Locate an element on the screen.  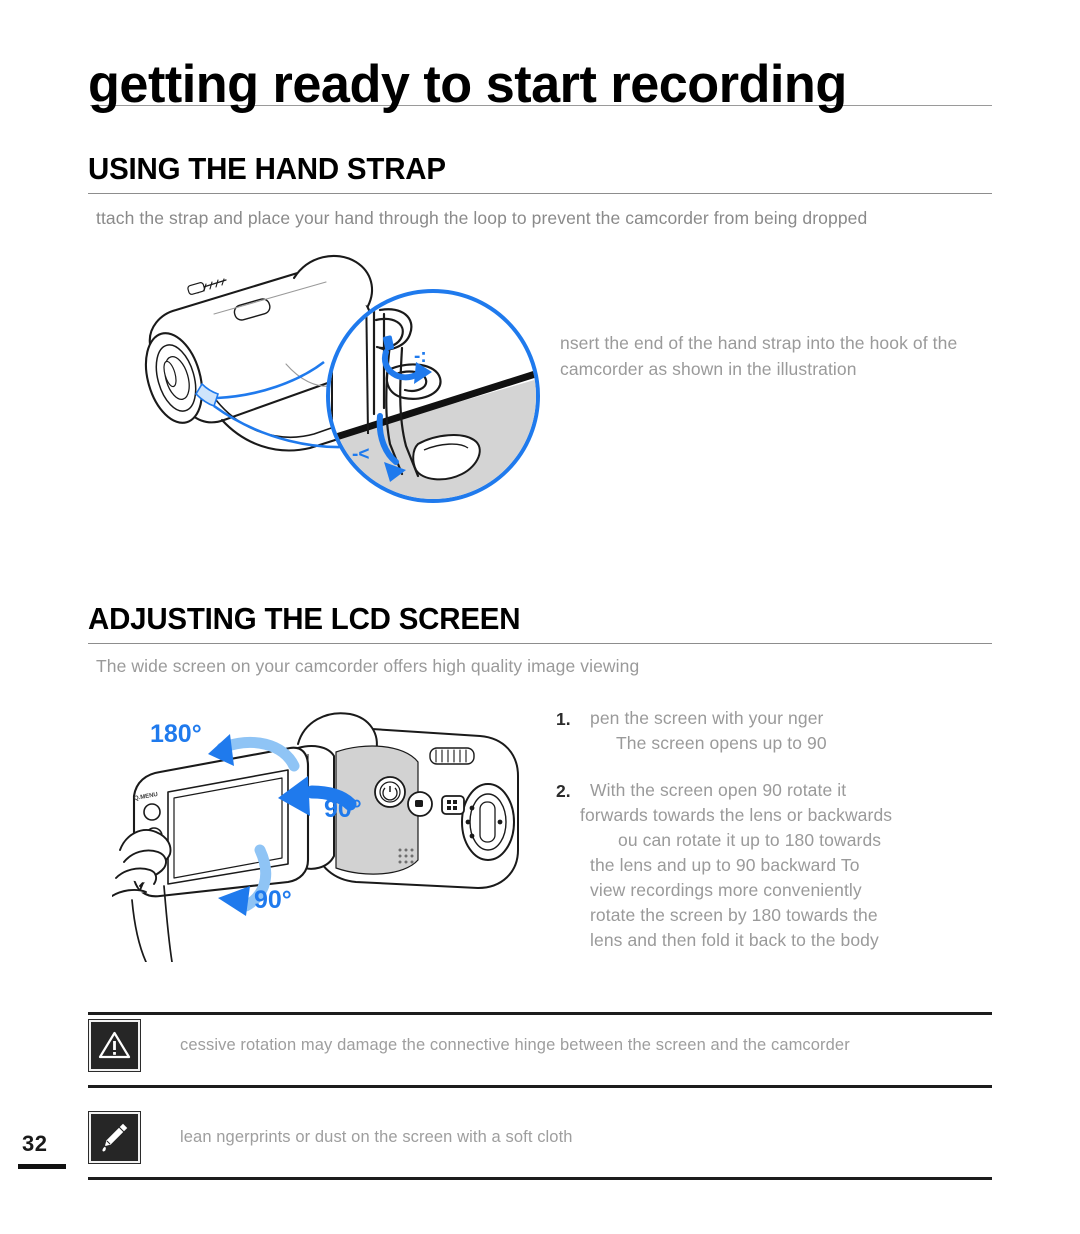
rotation-label-180: 180° is located at coordinates (176, 734).